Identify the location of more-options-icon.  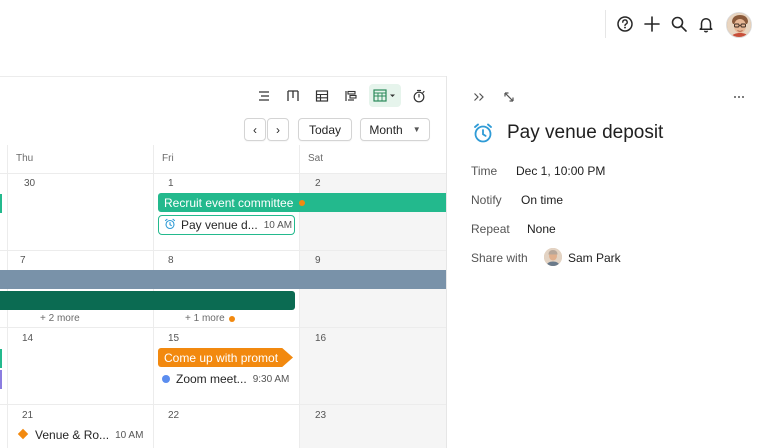
(739, 97).